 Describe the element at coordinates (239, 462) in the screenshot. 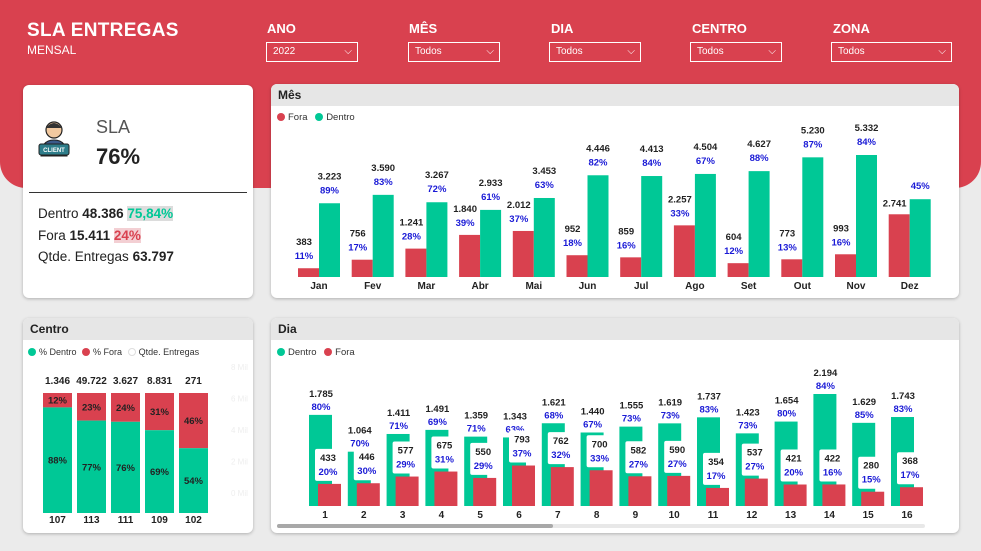

I see `secondary-axis-tick: 2 Mil` at that location.